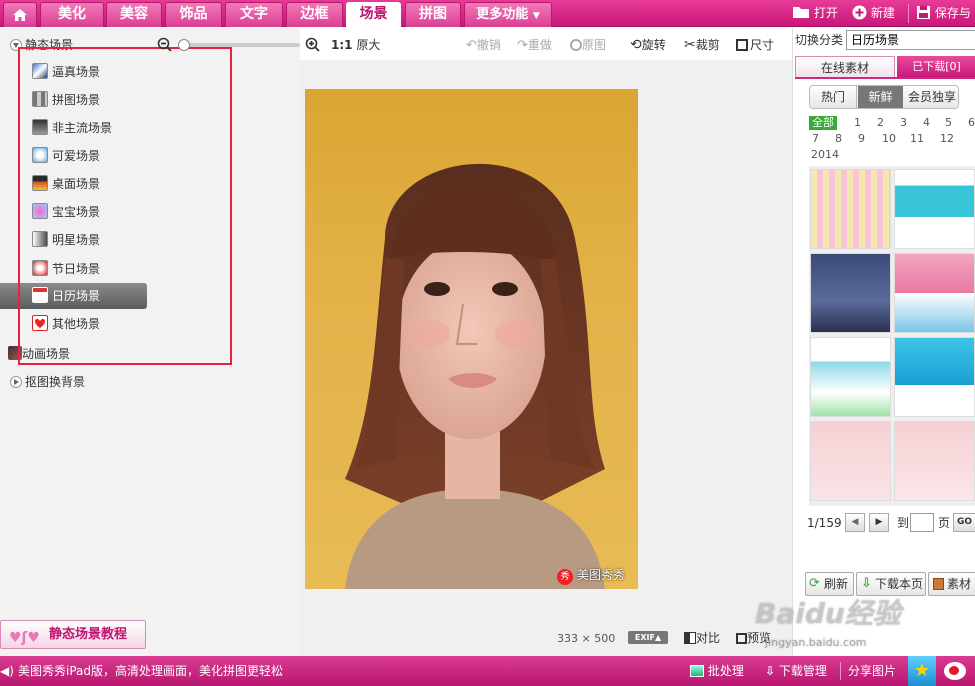 This screenshot has width=975, height=686. Describe the element at coordinates (193, 14) in the screenshot. I see `tab-decoration: 饰品` at that location.